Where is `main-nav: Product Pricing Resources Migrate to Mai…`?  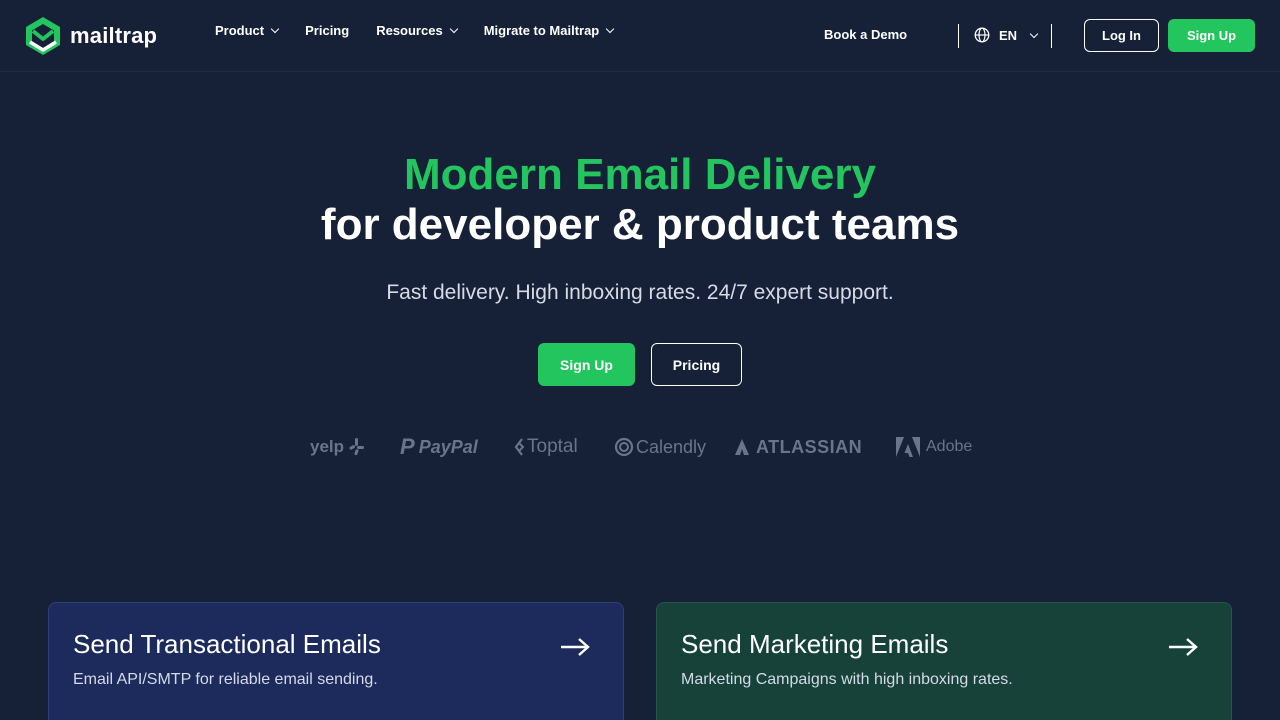 main-nav: Product Pricing Resources Migrate to Mai… is located at coordinates (427, 30).